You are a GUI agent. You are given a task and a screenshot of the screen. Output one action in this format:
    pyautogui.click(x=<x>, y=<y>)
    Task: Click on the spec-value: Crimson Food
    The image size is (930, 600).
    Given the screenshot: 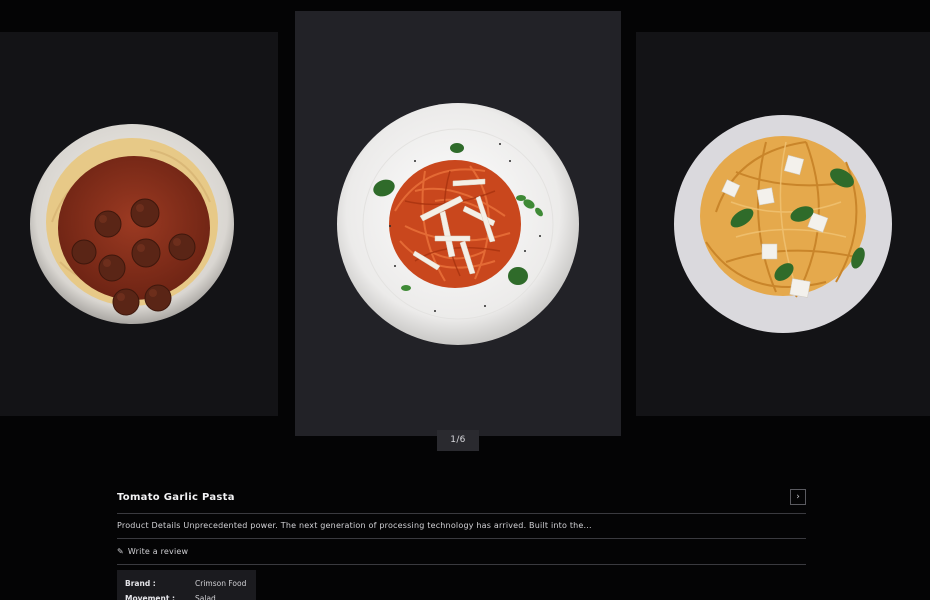 What is the action you would take?
    pyautogui.click(x=221, y=583)
    